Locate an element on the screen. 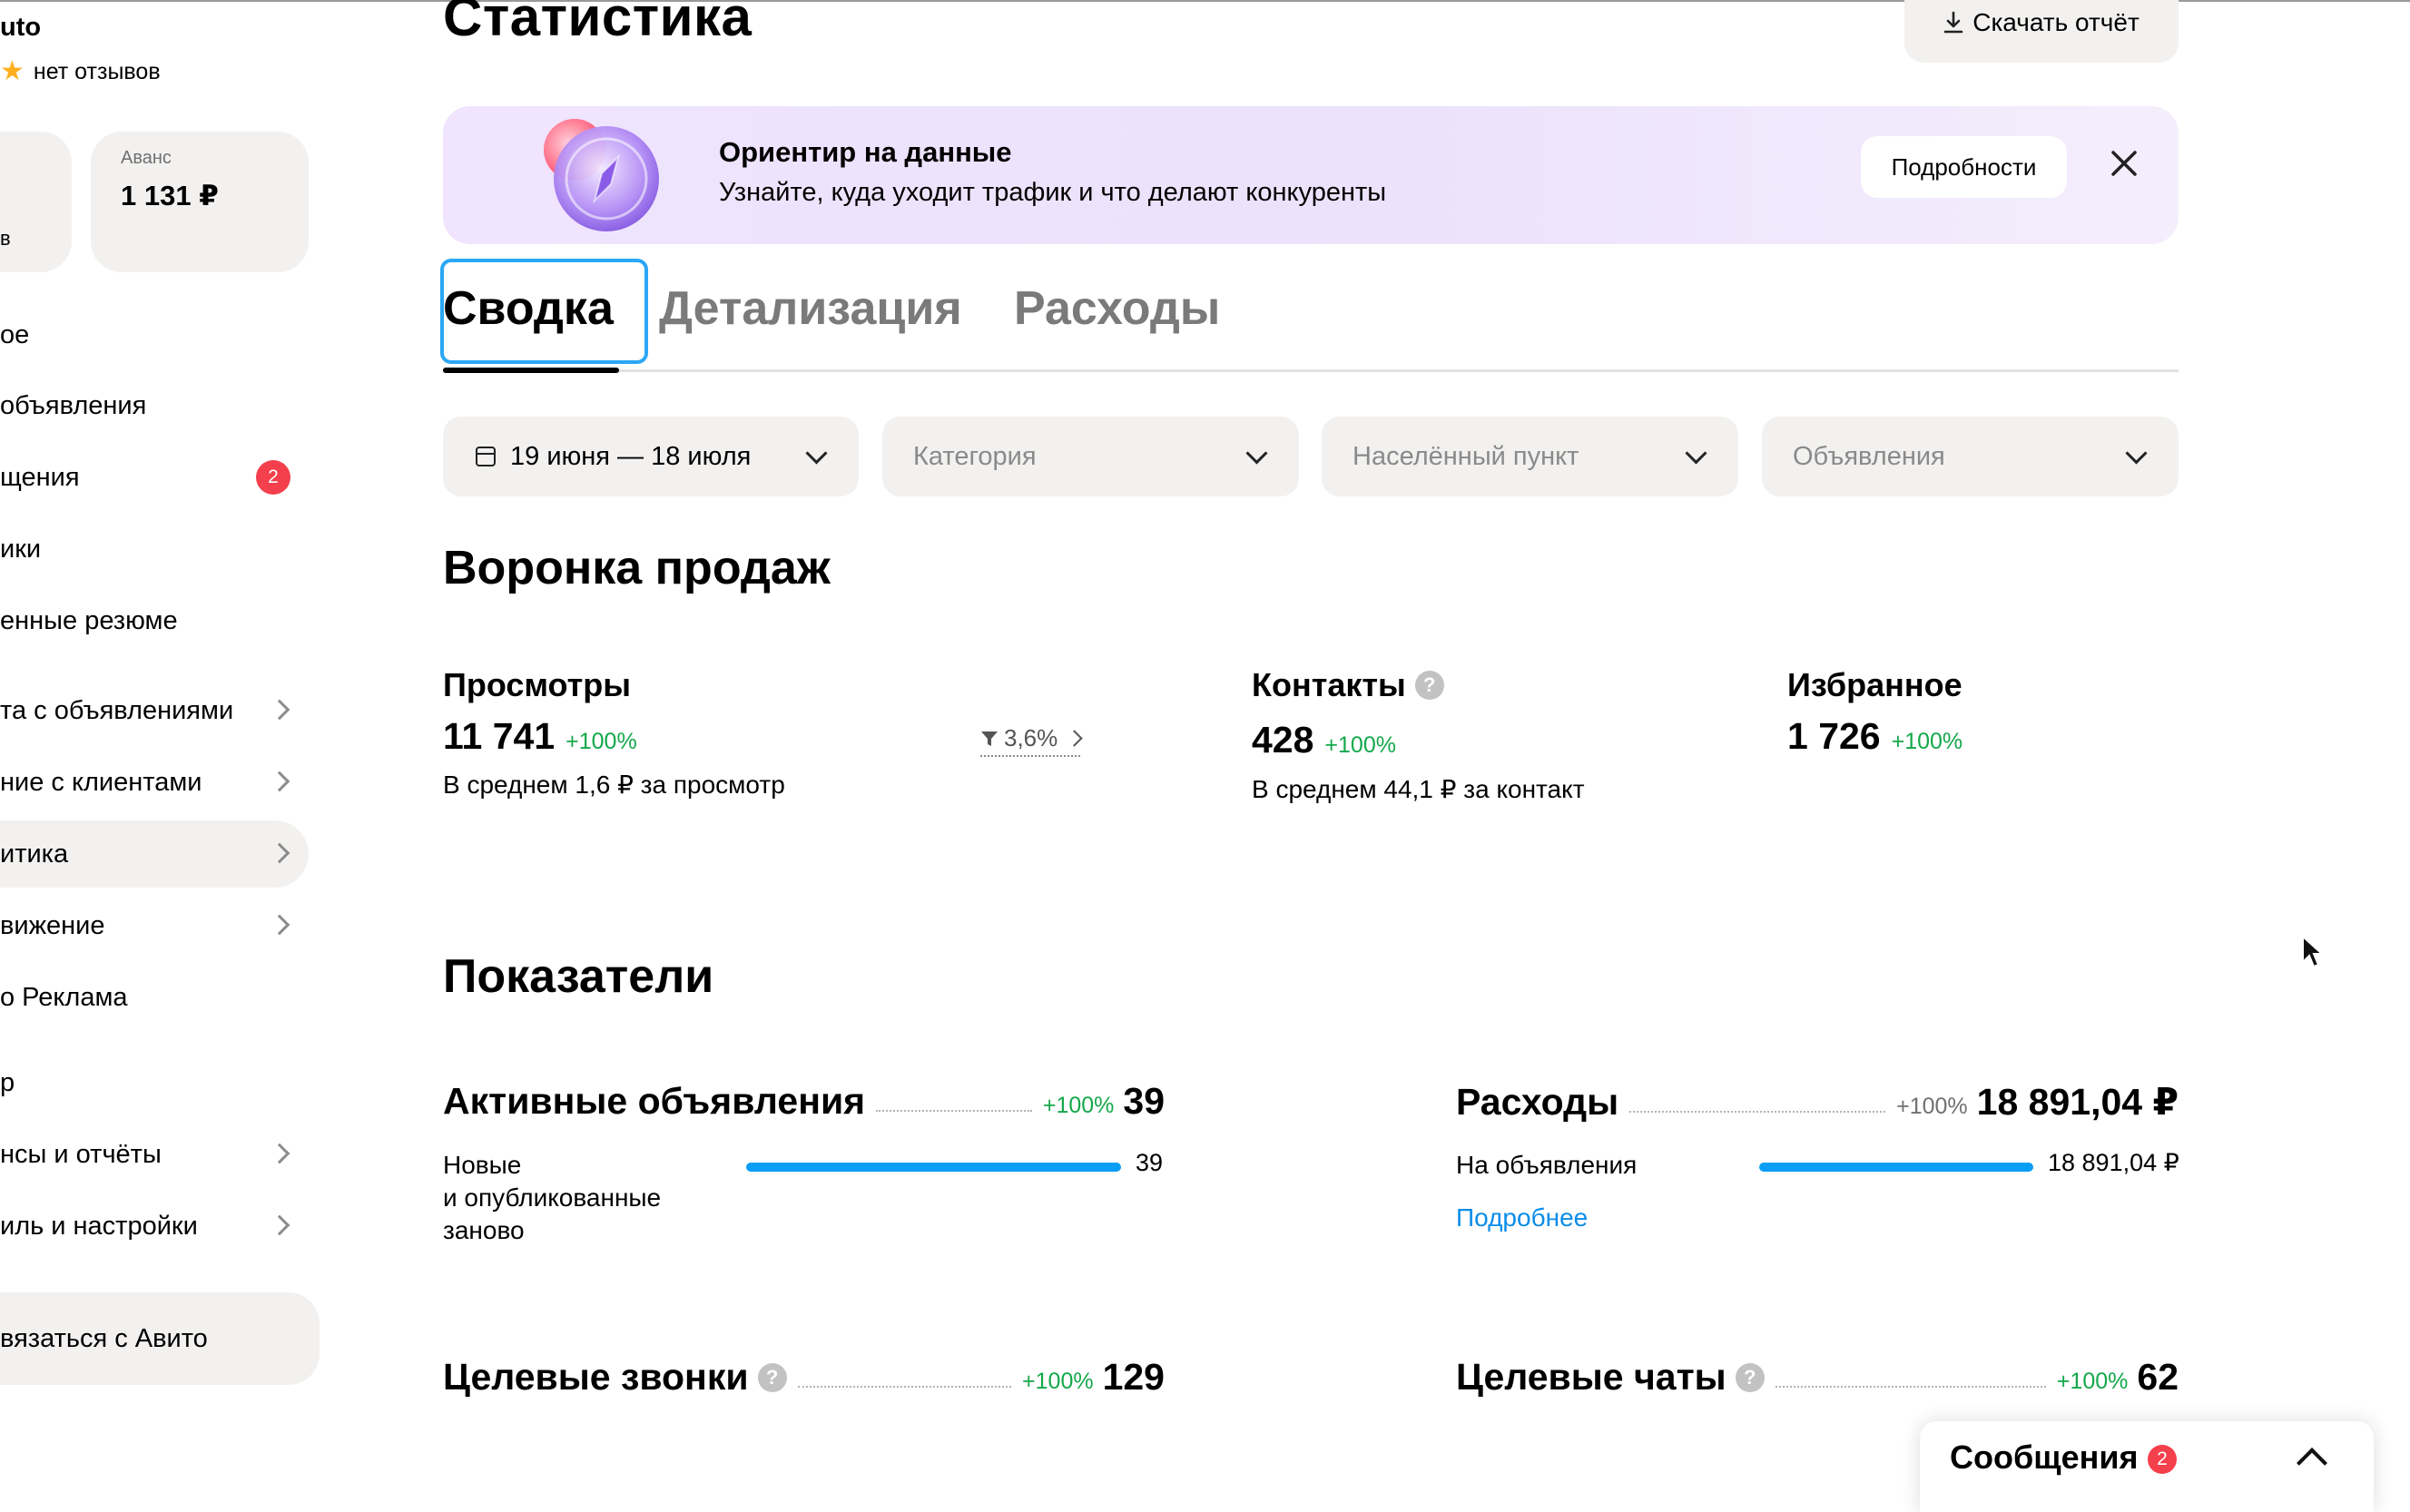 This screenshot has width=2410, height=1512. wallet-card is located at coordinates (36, 202).